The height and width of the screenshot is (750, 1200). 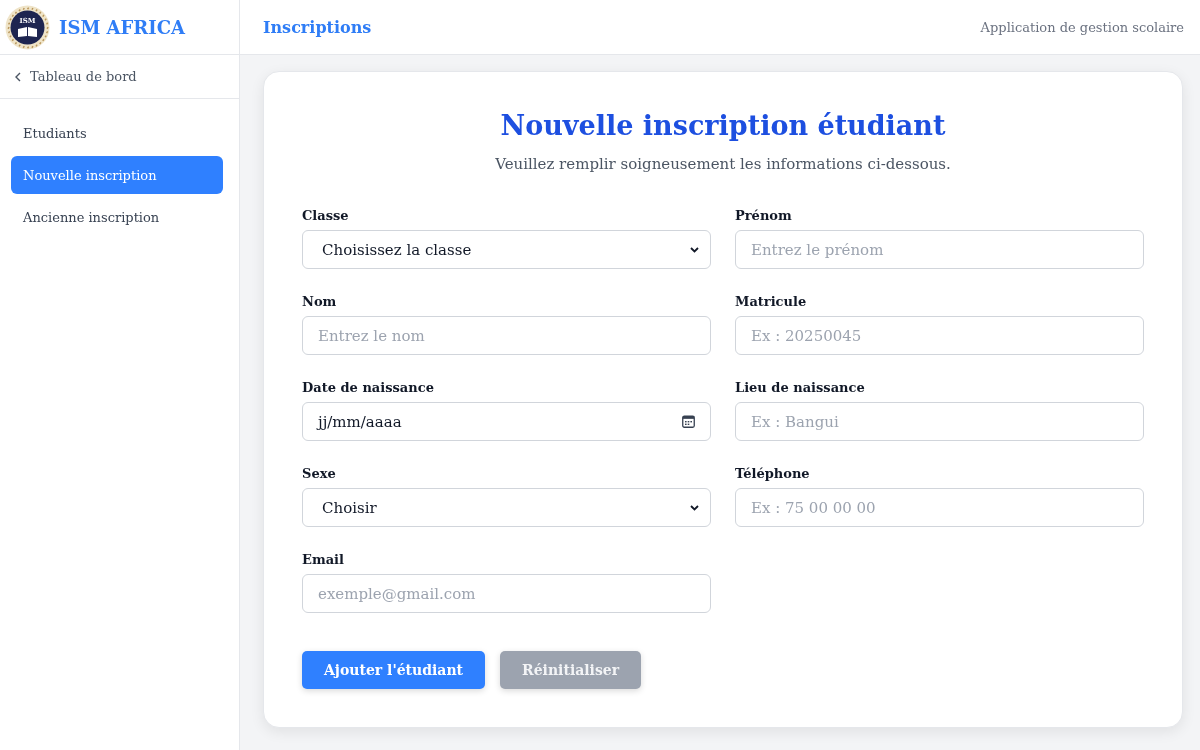 I want to click on sidebar-item: Nouvelle inscription, so click(x=117, y=175).